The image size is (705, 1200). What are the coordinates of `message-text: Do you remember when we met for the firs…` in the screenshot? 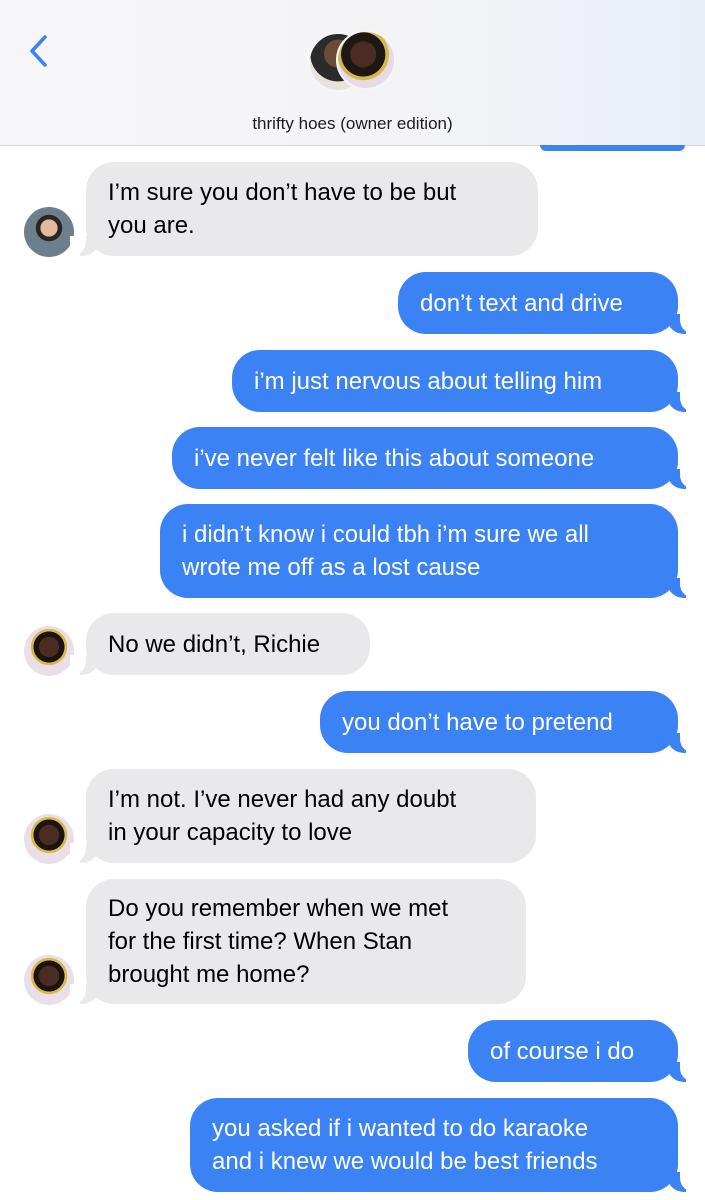 It's located at (278, 941).